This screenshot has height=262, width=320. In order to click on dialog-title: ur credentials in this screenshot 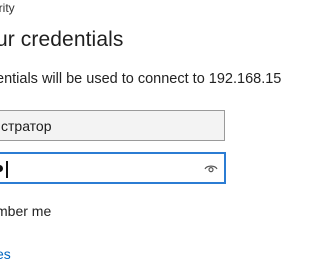, I will do `click(62, 39)`.